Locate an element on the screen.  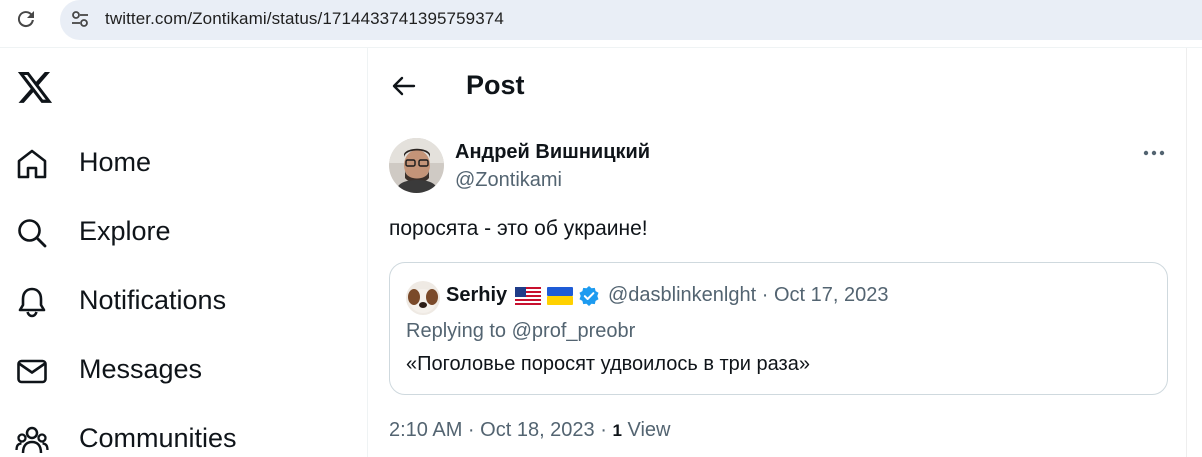
ukraine-flag-icon is located at coordinates (560, 296).